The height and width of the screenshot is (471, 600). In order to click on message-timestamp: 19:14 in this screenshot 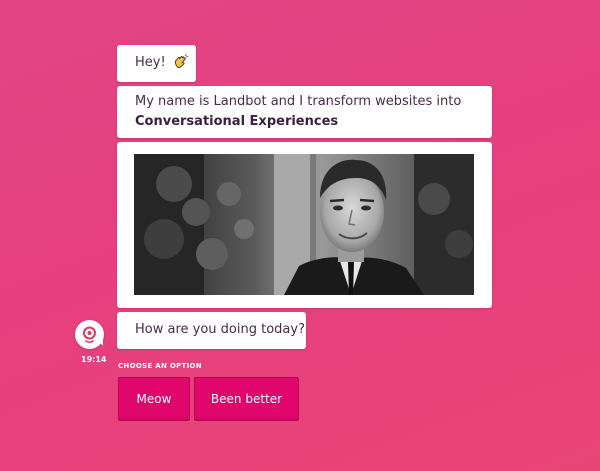, I will do `click(94, 359)`.